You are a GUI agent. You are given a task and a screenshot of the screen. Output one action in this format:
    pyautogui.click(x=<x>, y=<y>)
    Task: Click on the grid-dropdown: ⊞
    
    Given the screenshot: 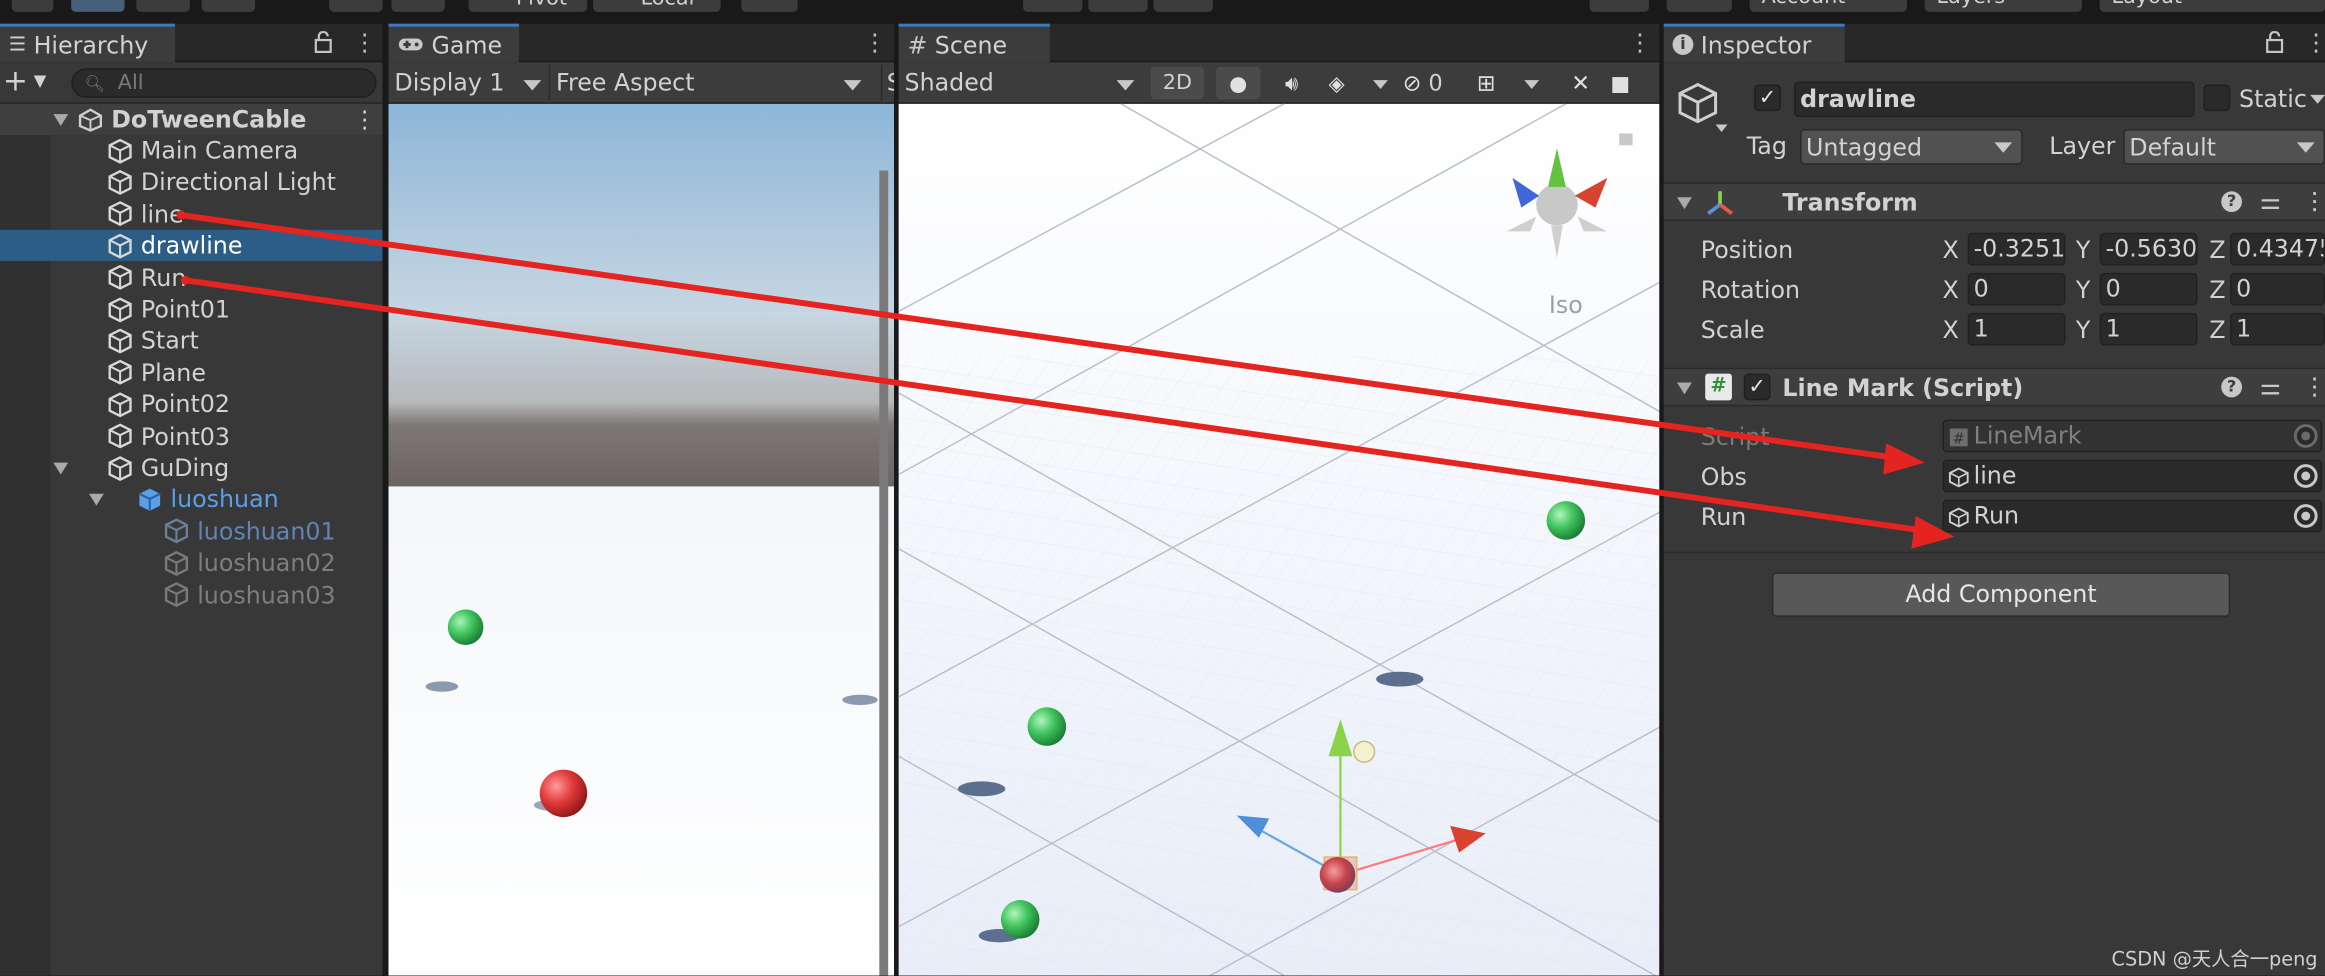 What is the action you would take?
    pyautogui.click(x=1509, y=83)
    